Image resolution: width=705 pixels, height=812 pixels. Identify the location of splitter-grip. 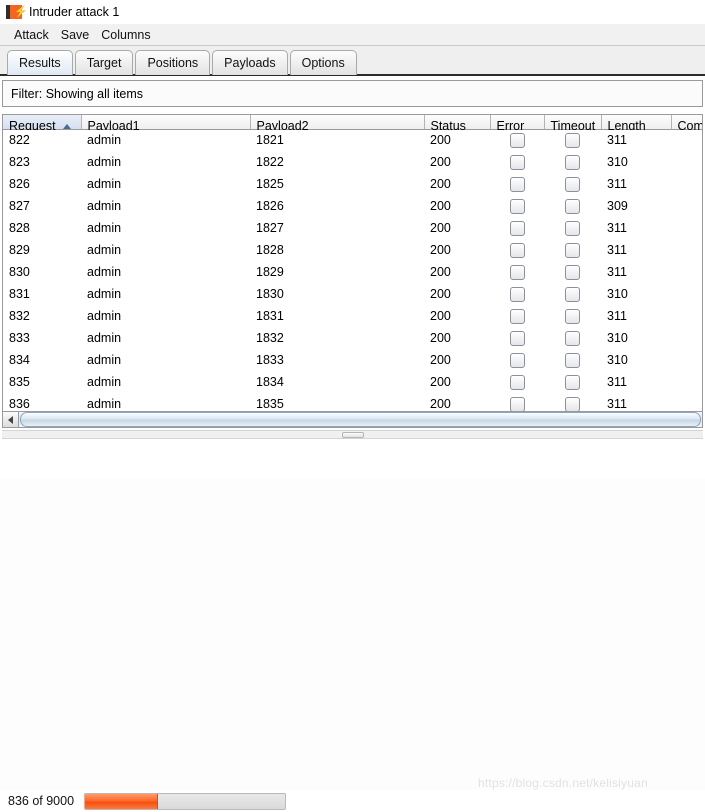
(352, 435).